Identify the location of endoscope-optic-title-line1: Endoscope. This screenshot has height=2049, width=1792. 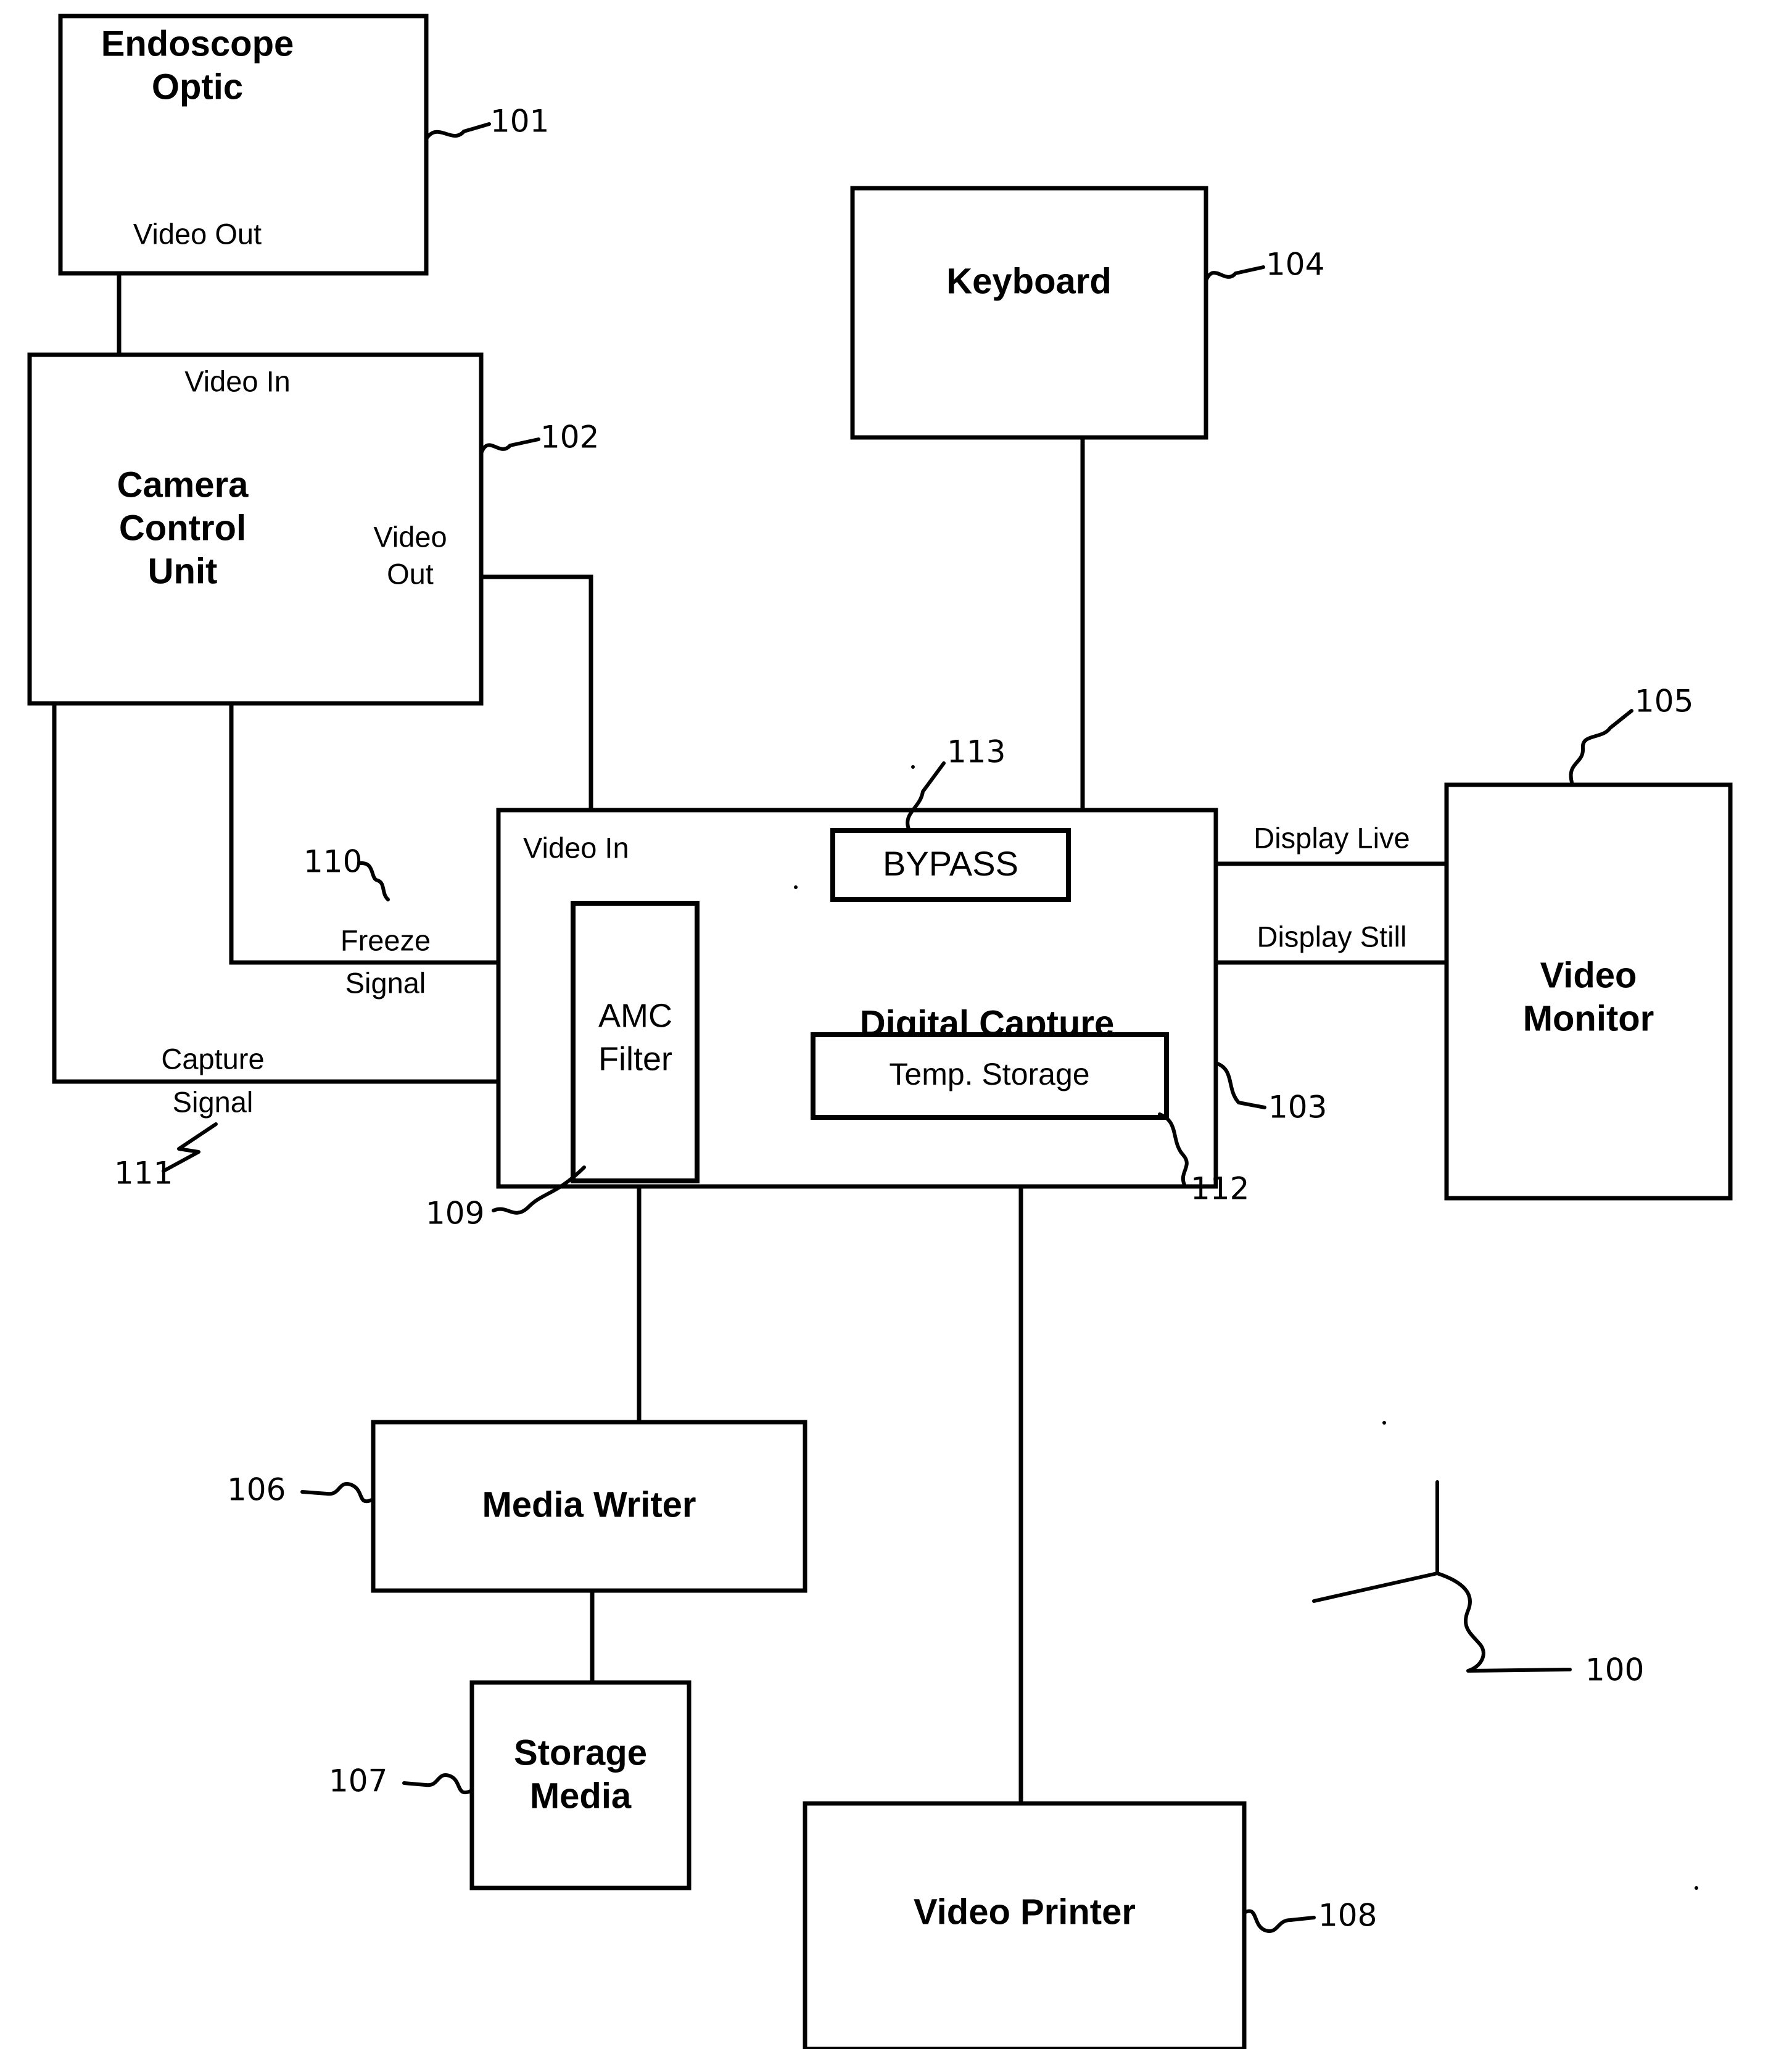
(198, 43).